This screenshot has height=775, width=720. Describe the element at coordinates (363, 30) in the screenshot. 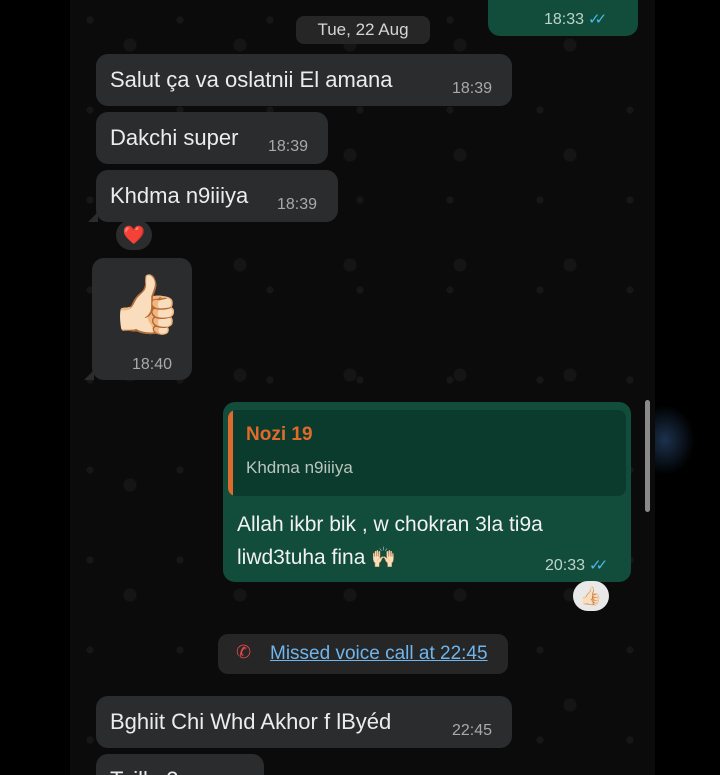

I see `date-separator: Tue, 22 Aug` at that location.